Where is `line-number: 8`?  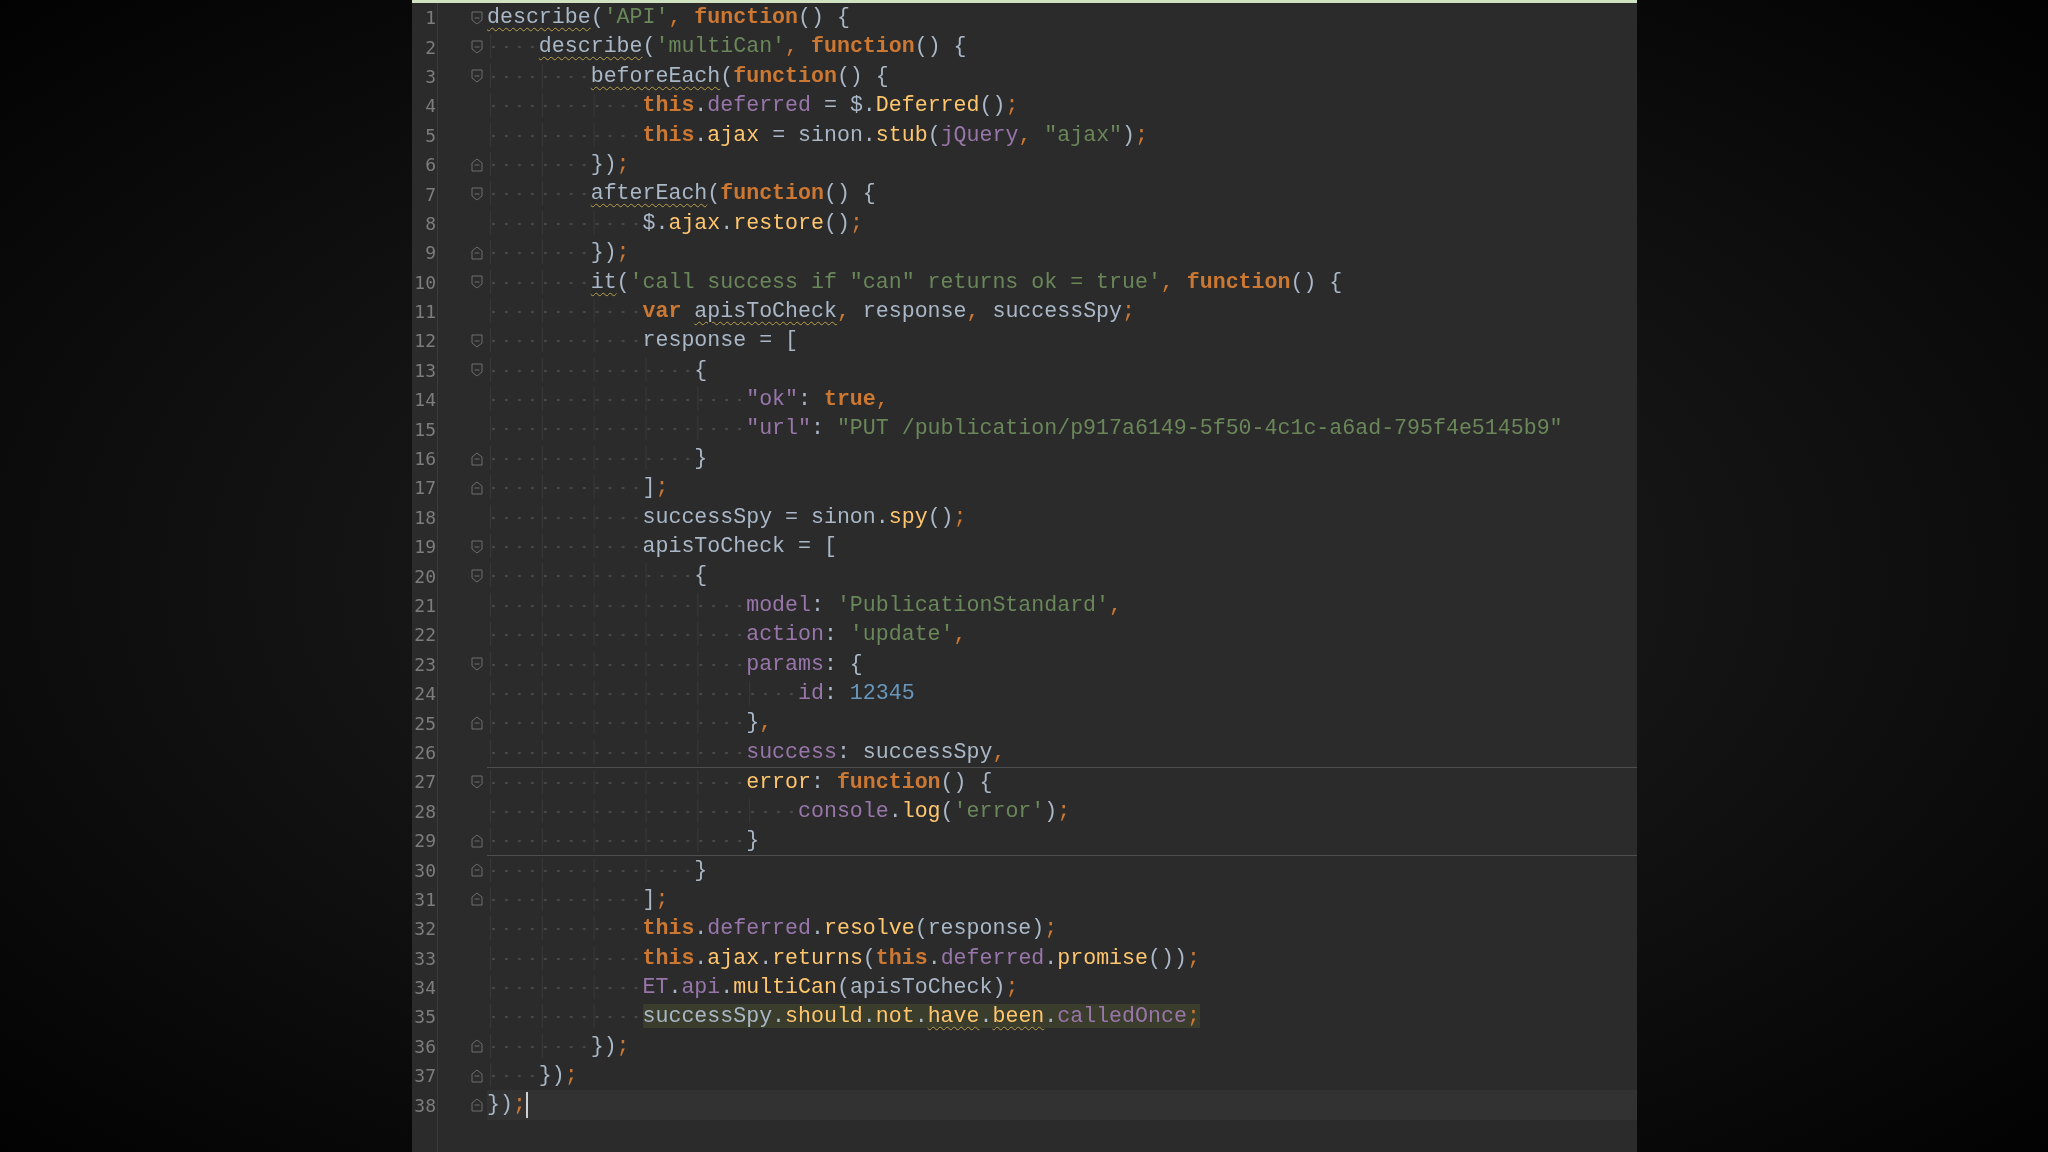
line-number: 8 is located at coordinates (430, 223).